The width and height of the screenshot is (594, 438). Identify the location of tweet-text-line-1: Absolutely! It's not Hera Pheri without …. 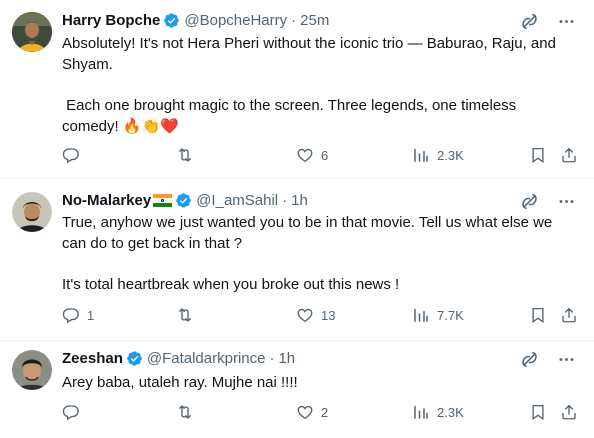
(311, 54).